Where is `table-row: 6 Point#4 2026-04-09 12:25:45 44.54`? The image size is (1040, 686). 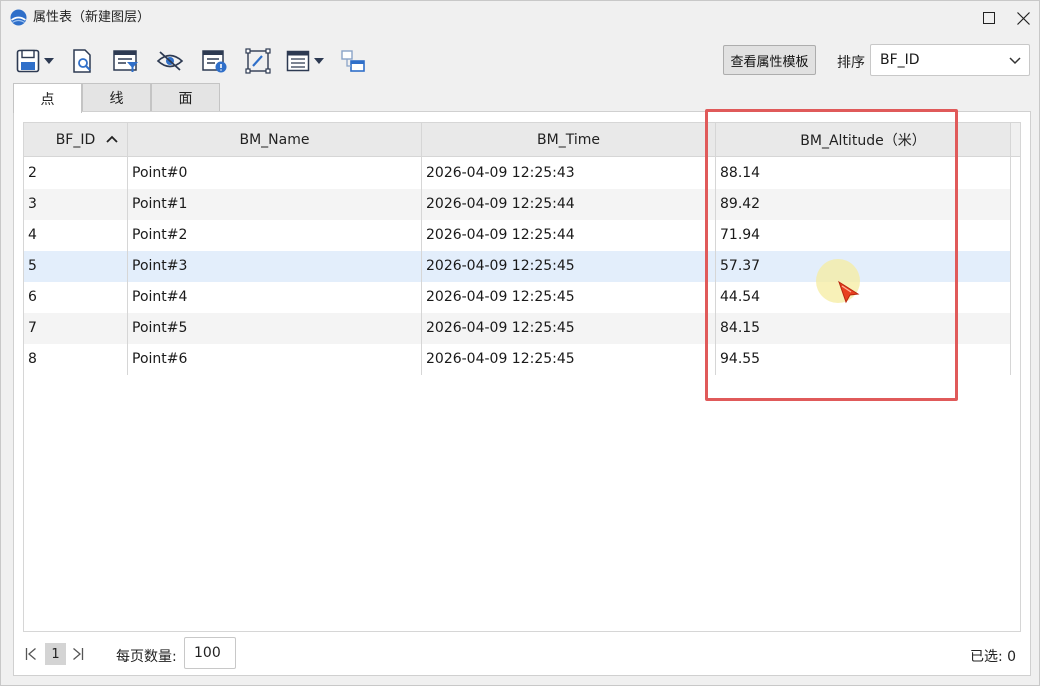 table-row: 6 Point#4 2026-04-09 12:25:45 44.54 is located at coordinates (517, 297).